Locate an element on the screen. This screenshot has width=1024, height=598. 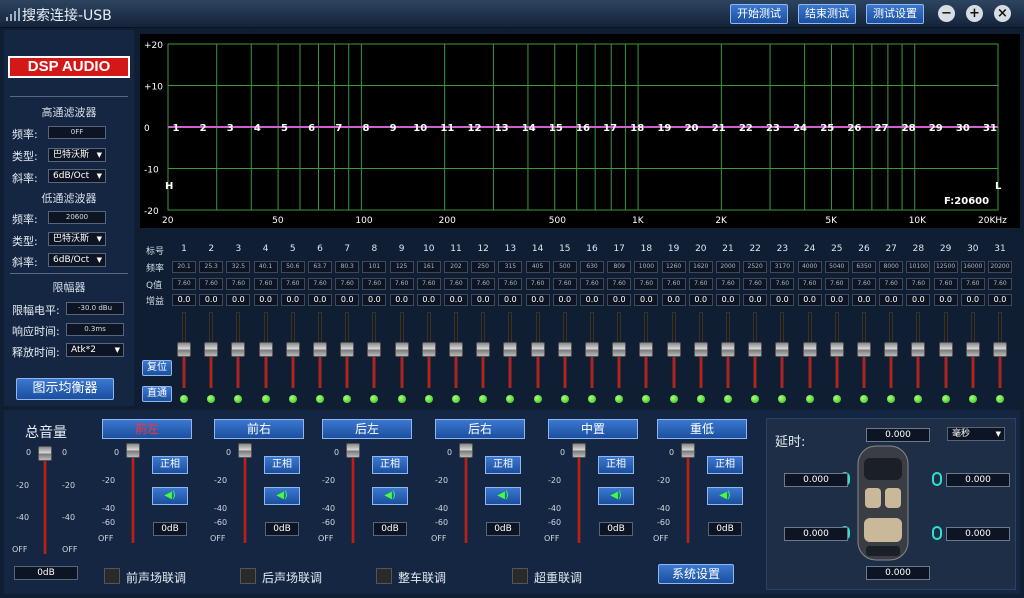
link-checkbox is located at coordinates (112, 576).